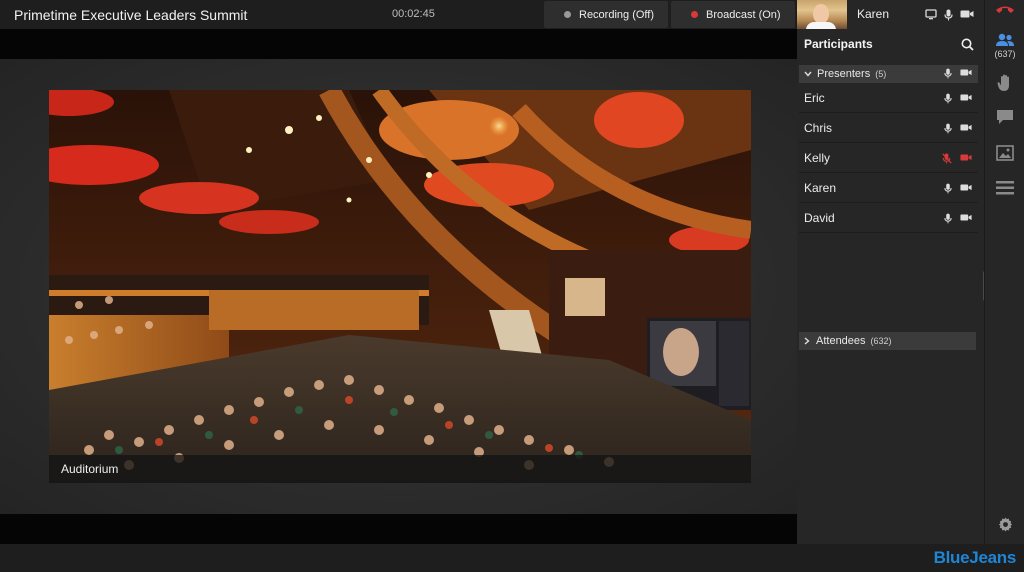 The height and width of the screenshot is (572, 1024). I want to click on raise-hand-button, so click(1004, 83).